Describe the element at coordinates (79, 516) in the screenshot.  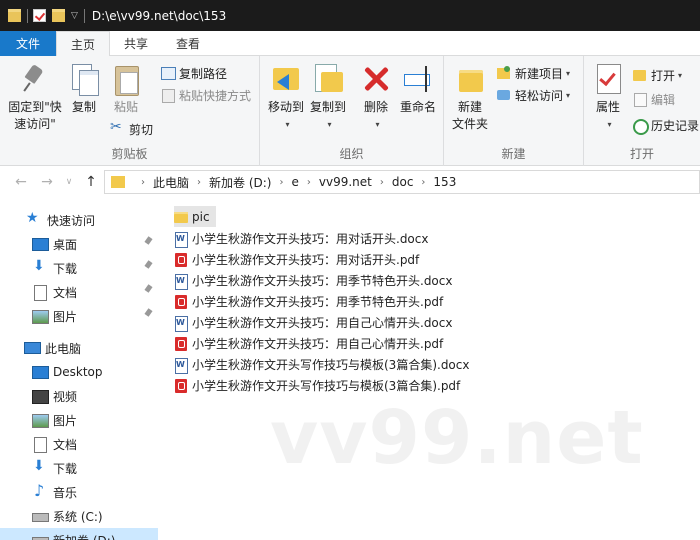
I see `sidebar-item-drive-c: 系统 (C:)` at that location.